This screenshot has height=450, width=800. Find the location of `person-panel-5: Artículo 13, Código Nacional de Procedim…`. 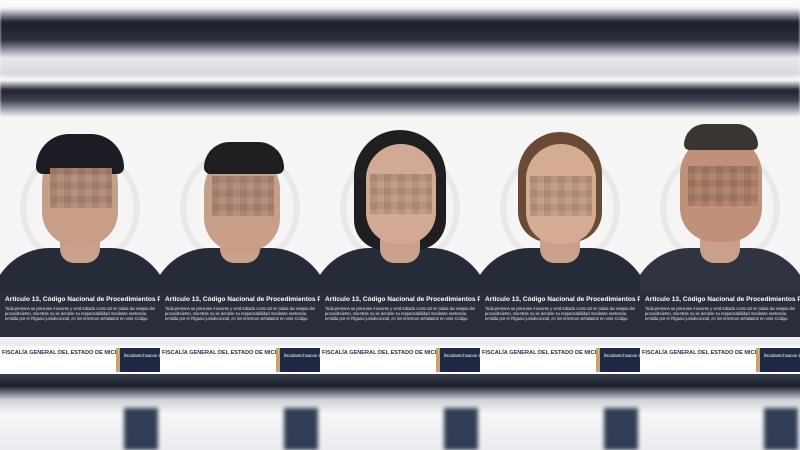

person-panel-5: Artículo 13, Código Nacional de Procedim… is located at coordinates (720, 246).